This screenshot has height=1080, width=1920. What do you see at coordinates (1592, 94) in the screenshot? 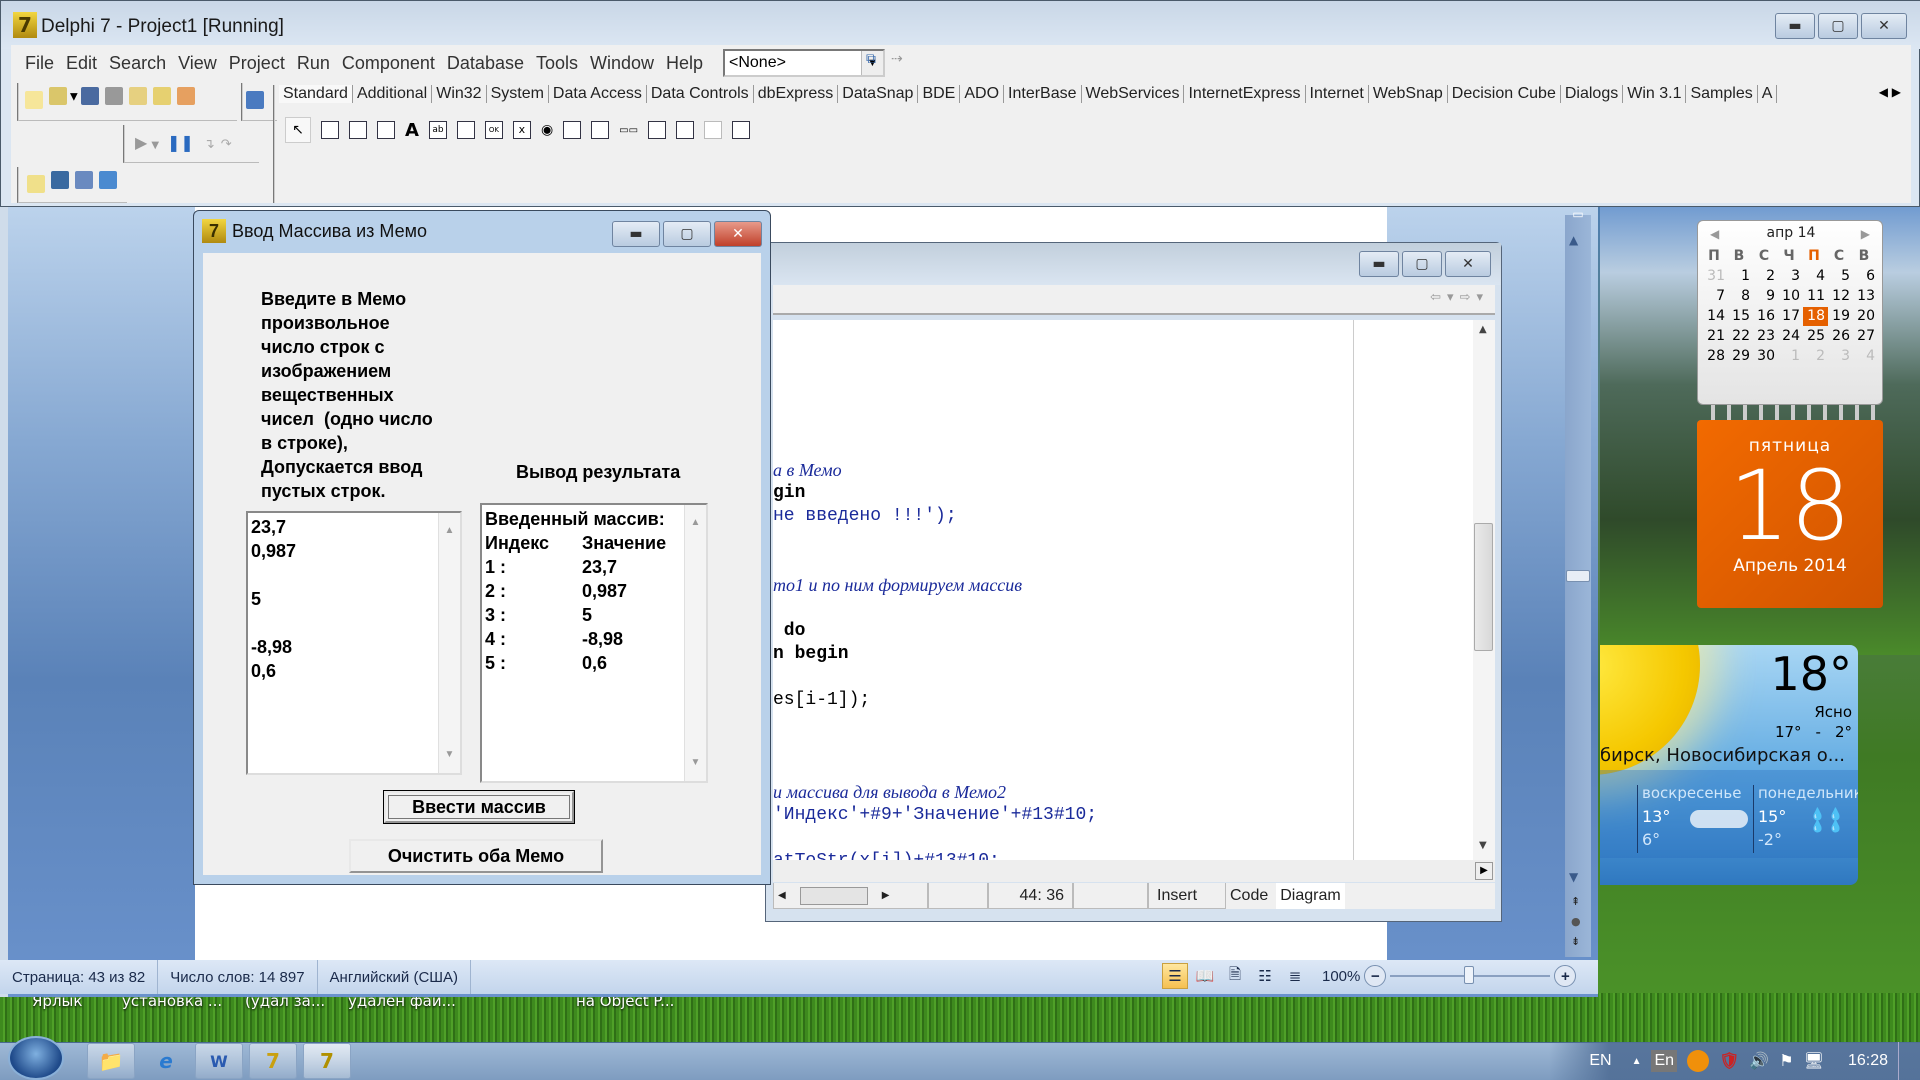
I see `palette-tab-dialogs: Dialogs` at bounding box center [1592, 94].